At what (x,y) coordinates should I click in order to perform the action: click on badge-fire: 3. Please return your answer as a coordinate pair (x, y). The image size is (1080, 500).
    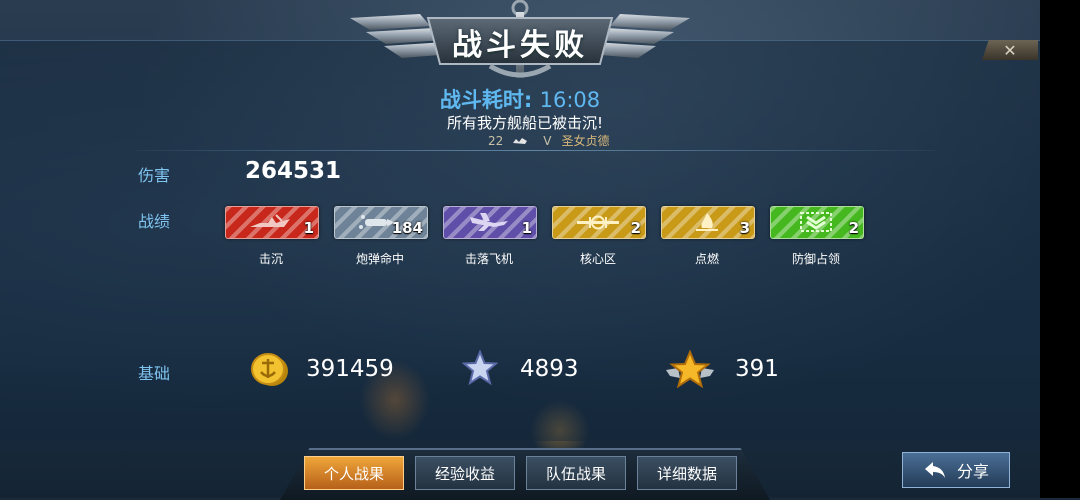
    Looking at the image, I should click on (708, 222).